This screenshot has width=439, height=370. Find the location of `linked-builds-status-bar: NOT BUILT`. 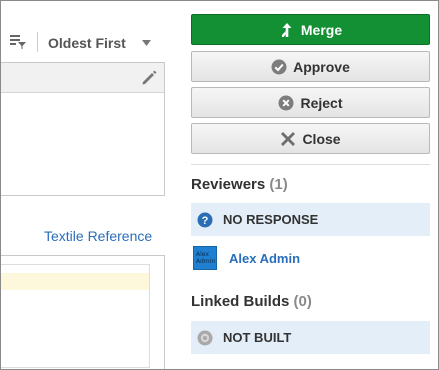

linked-builds-status-bar: NOT BUILT is located at coordinates (310, 337).